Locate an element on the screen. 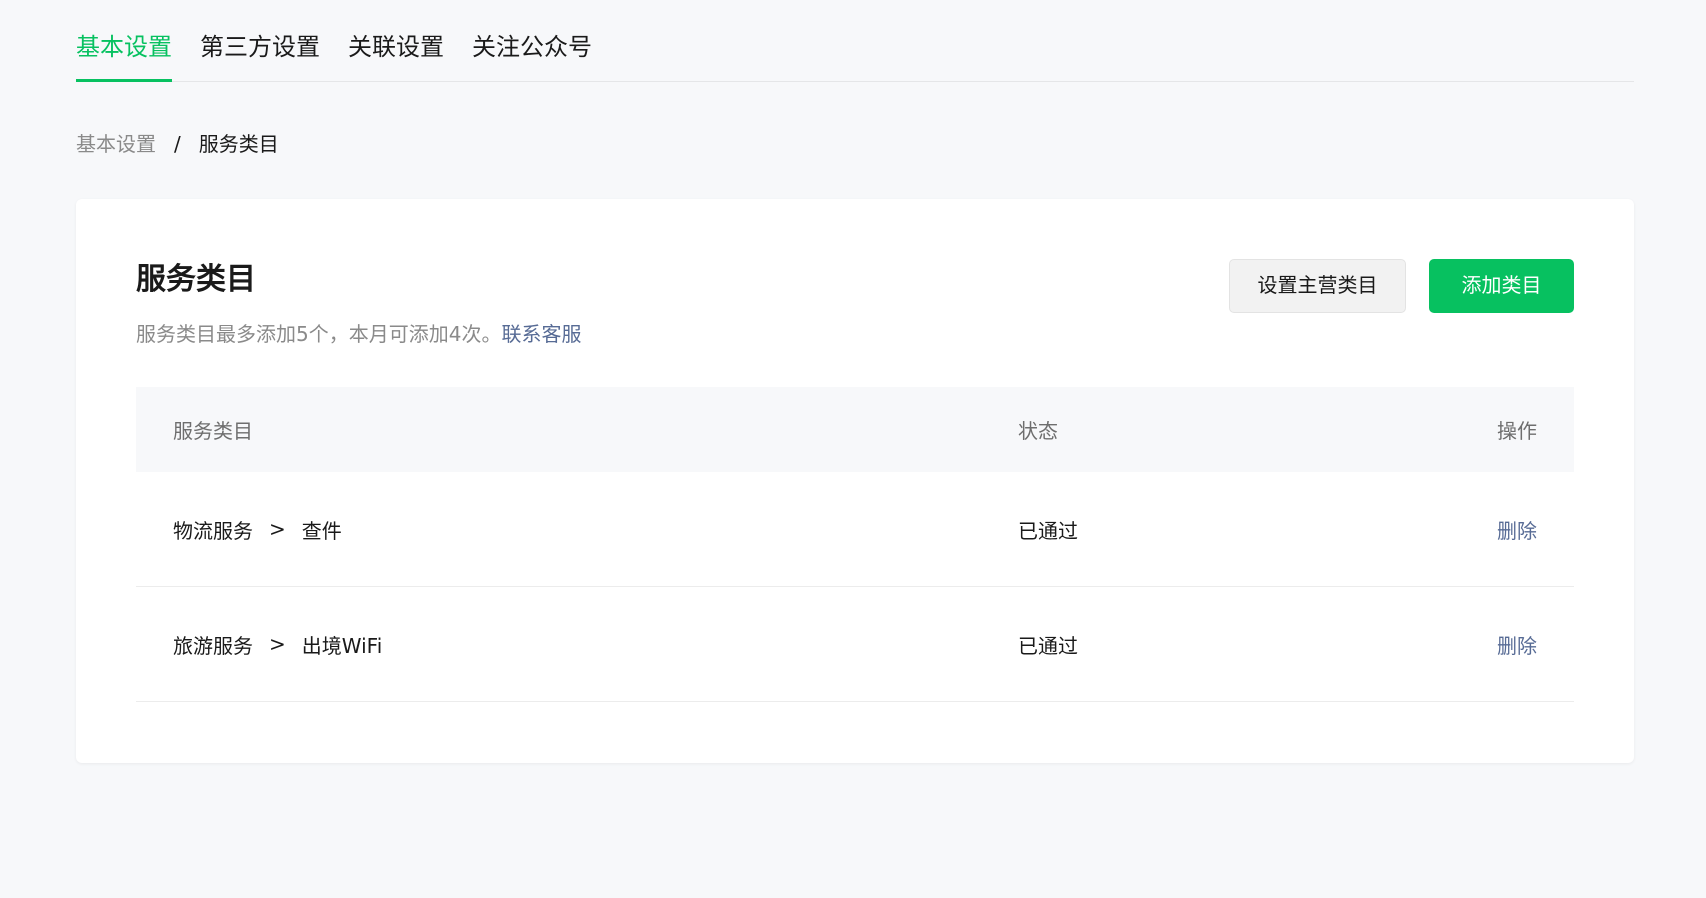  tab-label: 第三方设置 is located at coordinates (260, 47).